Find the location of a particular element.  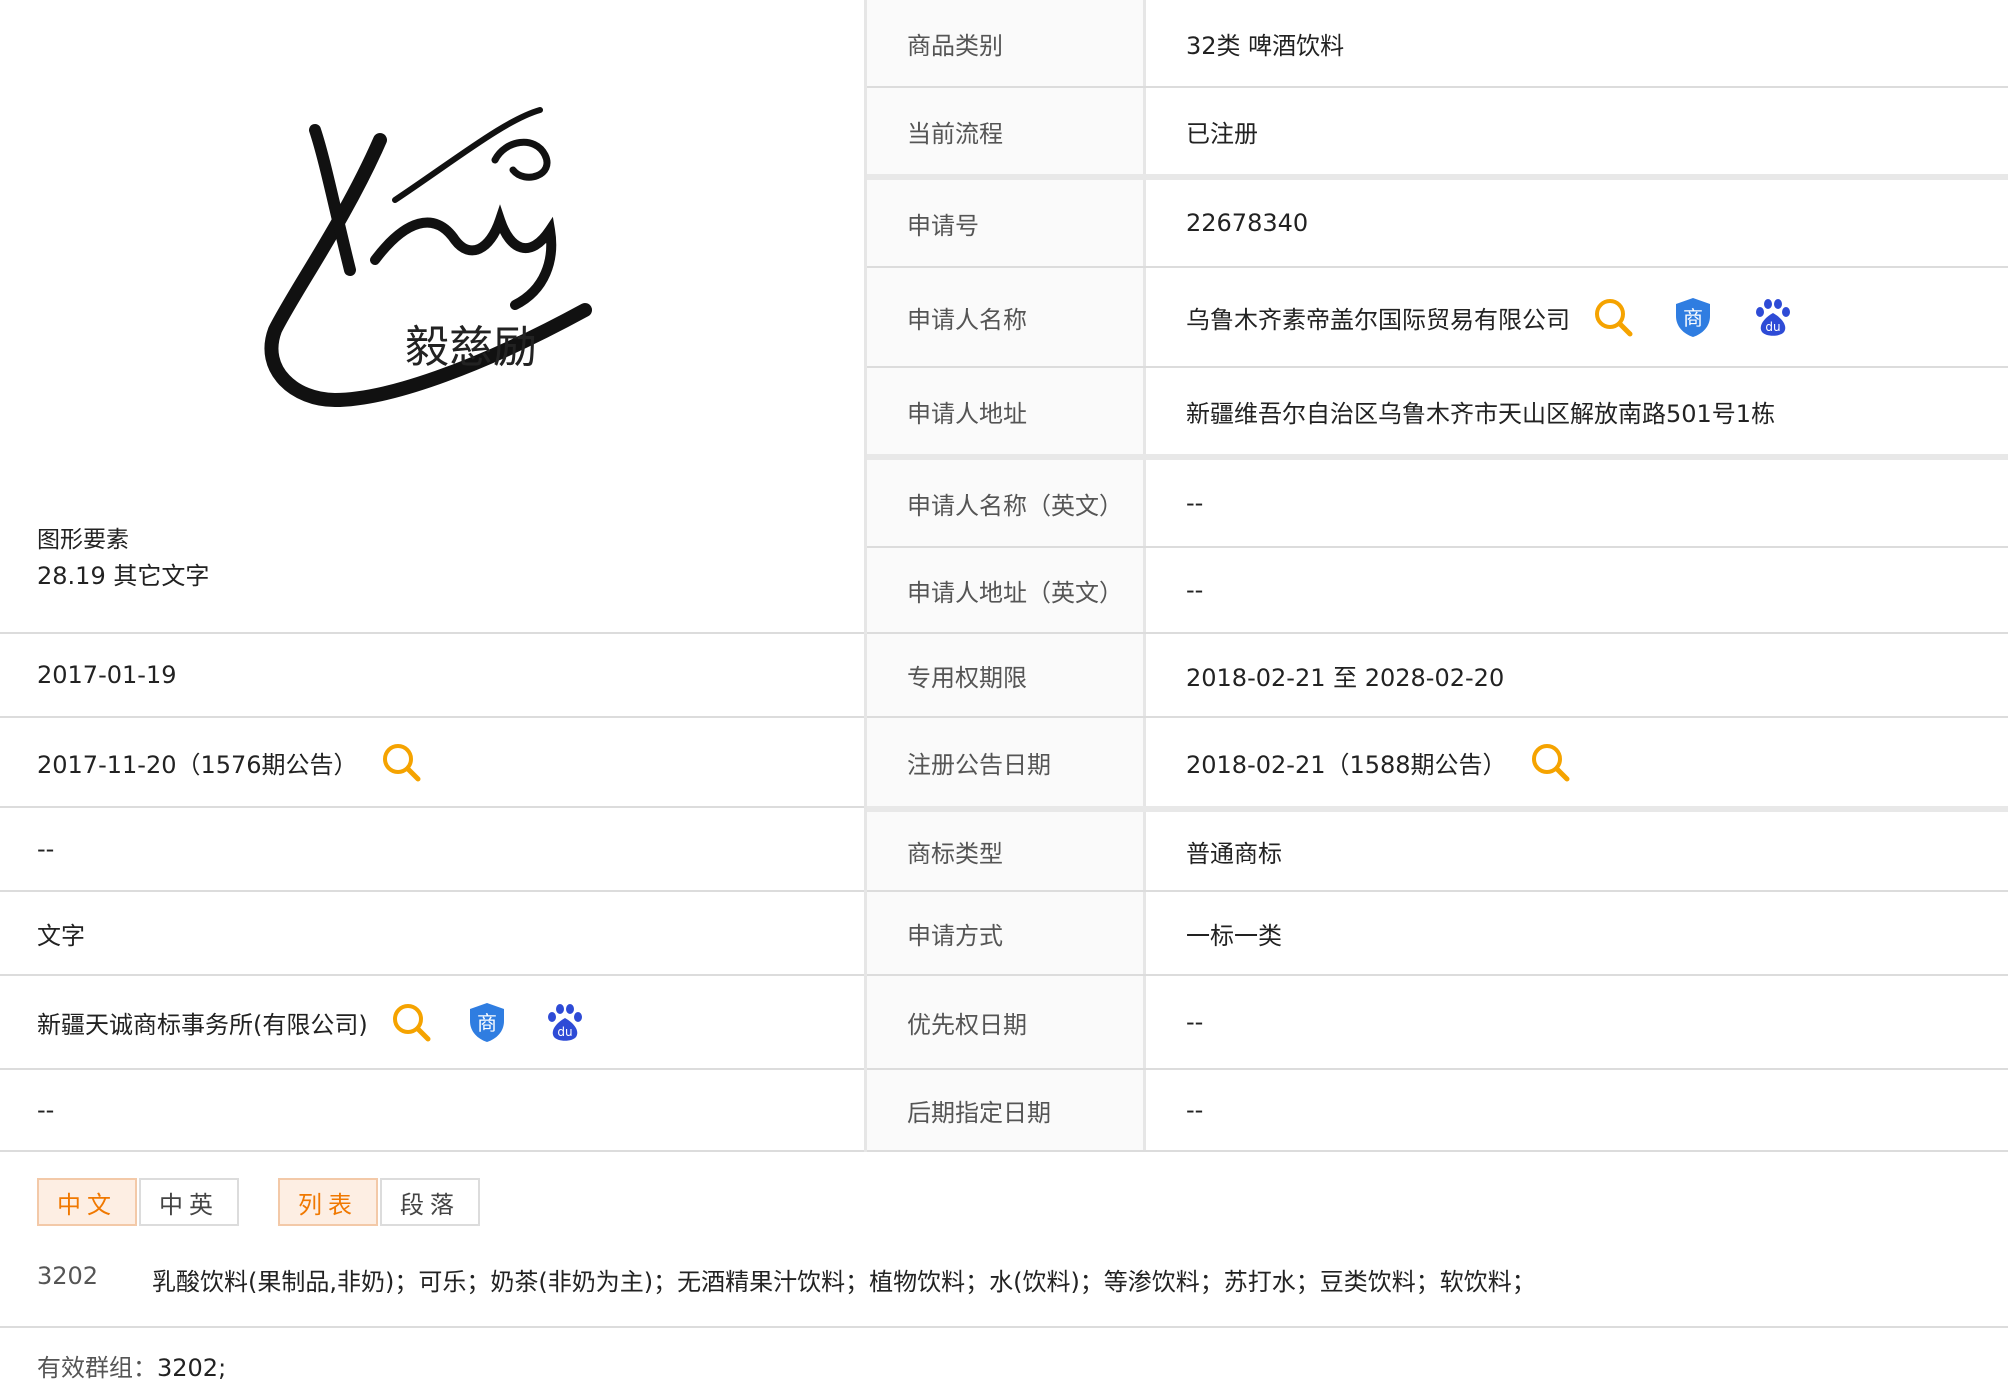

preliminary-notice-row: 2017-11-20（1576期公告） is located at coordinates (432, 763).